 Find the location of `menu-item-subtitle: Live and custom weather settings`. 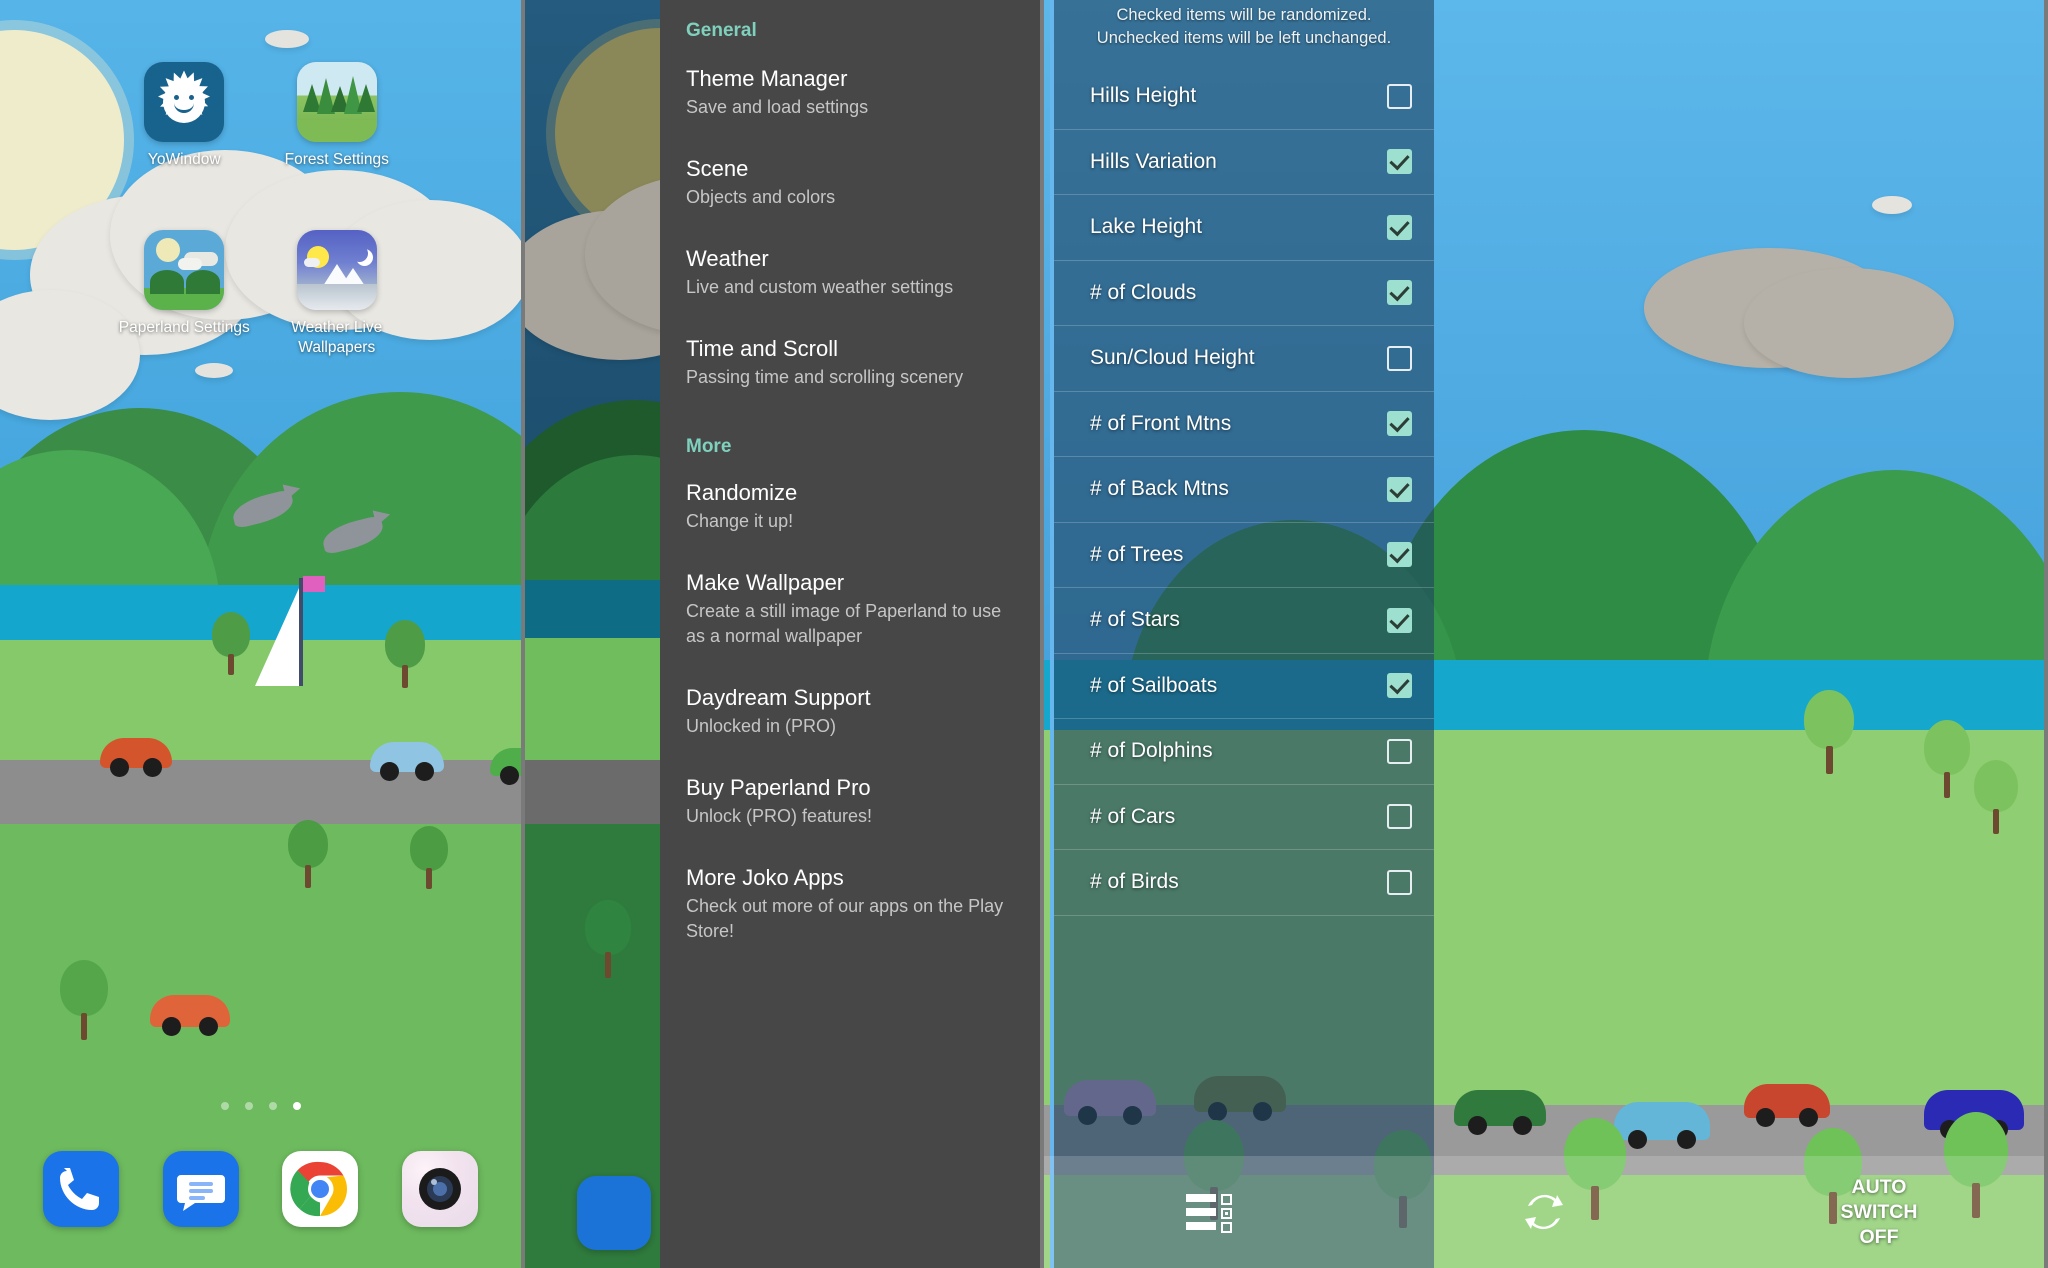

menu-item-subtitle: Live and custom weather settings is located at coordinates (820, 287).